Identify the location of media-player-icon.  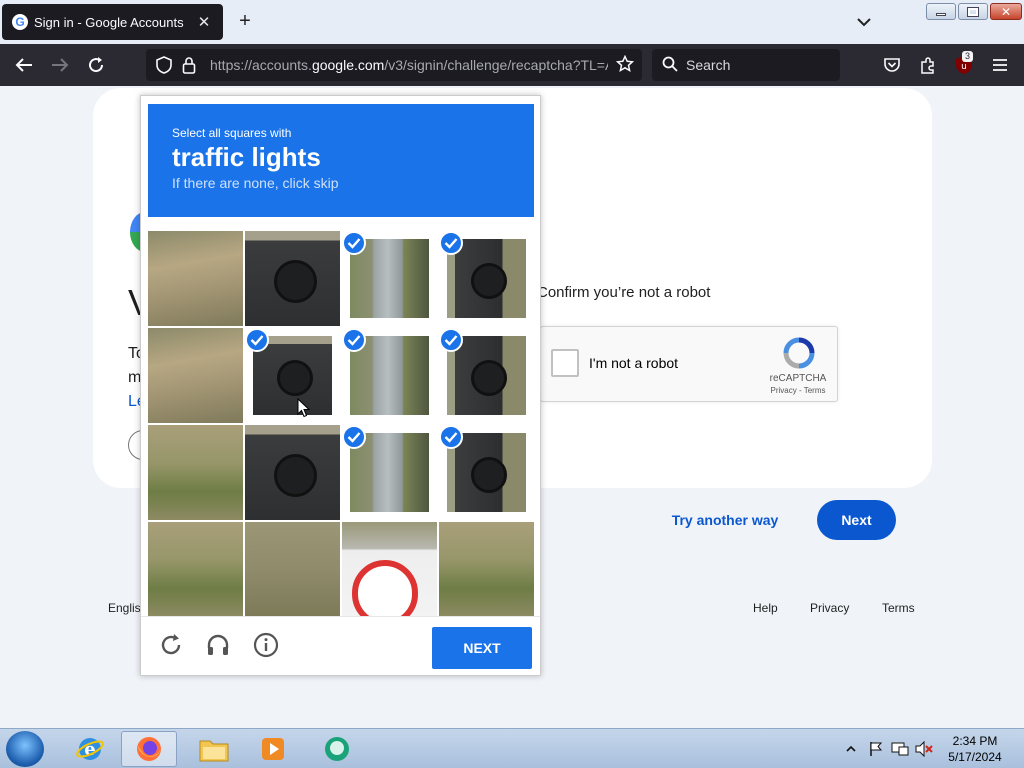
(273, 749).